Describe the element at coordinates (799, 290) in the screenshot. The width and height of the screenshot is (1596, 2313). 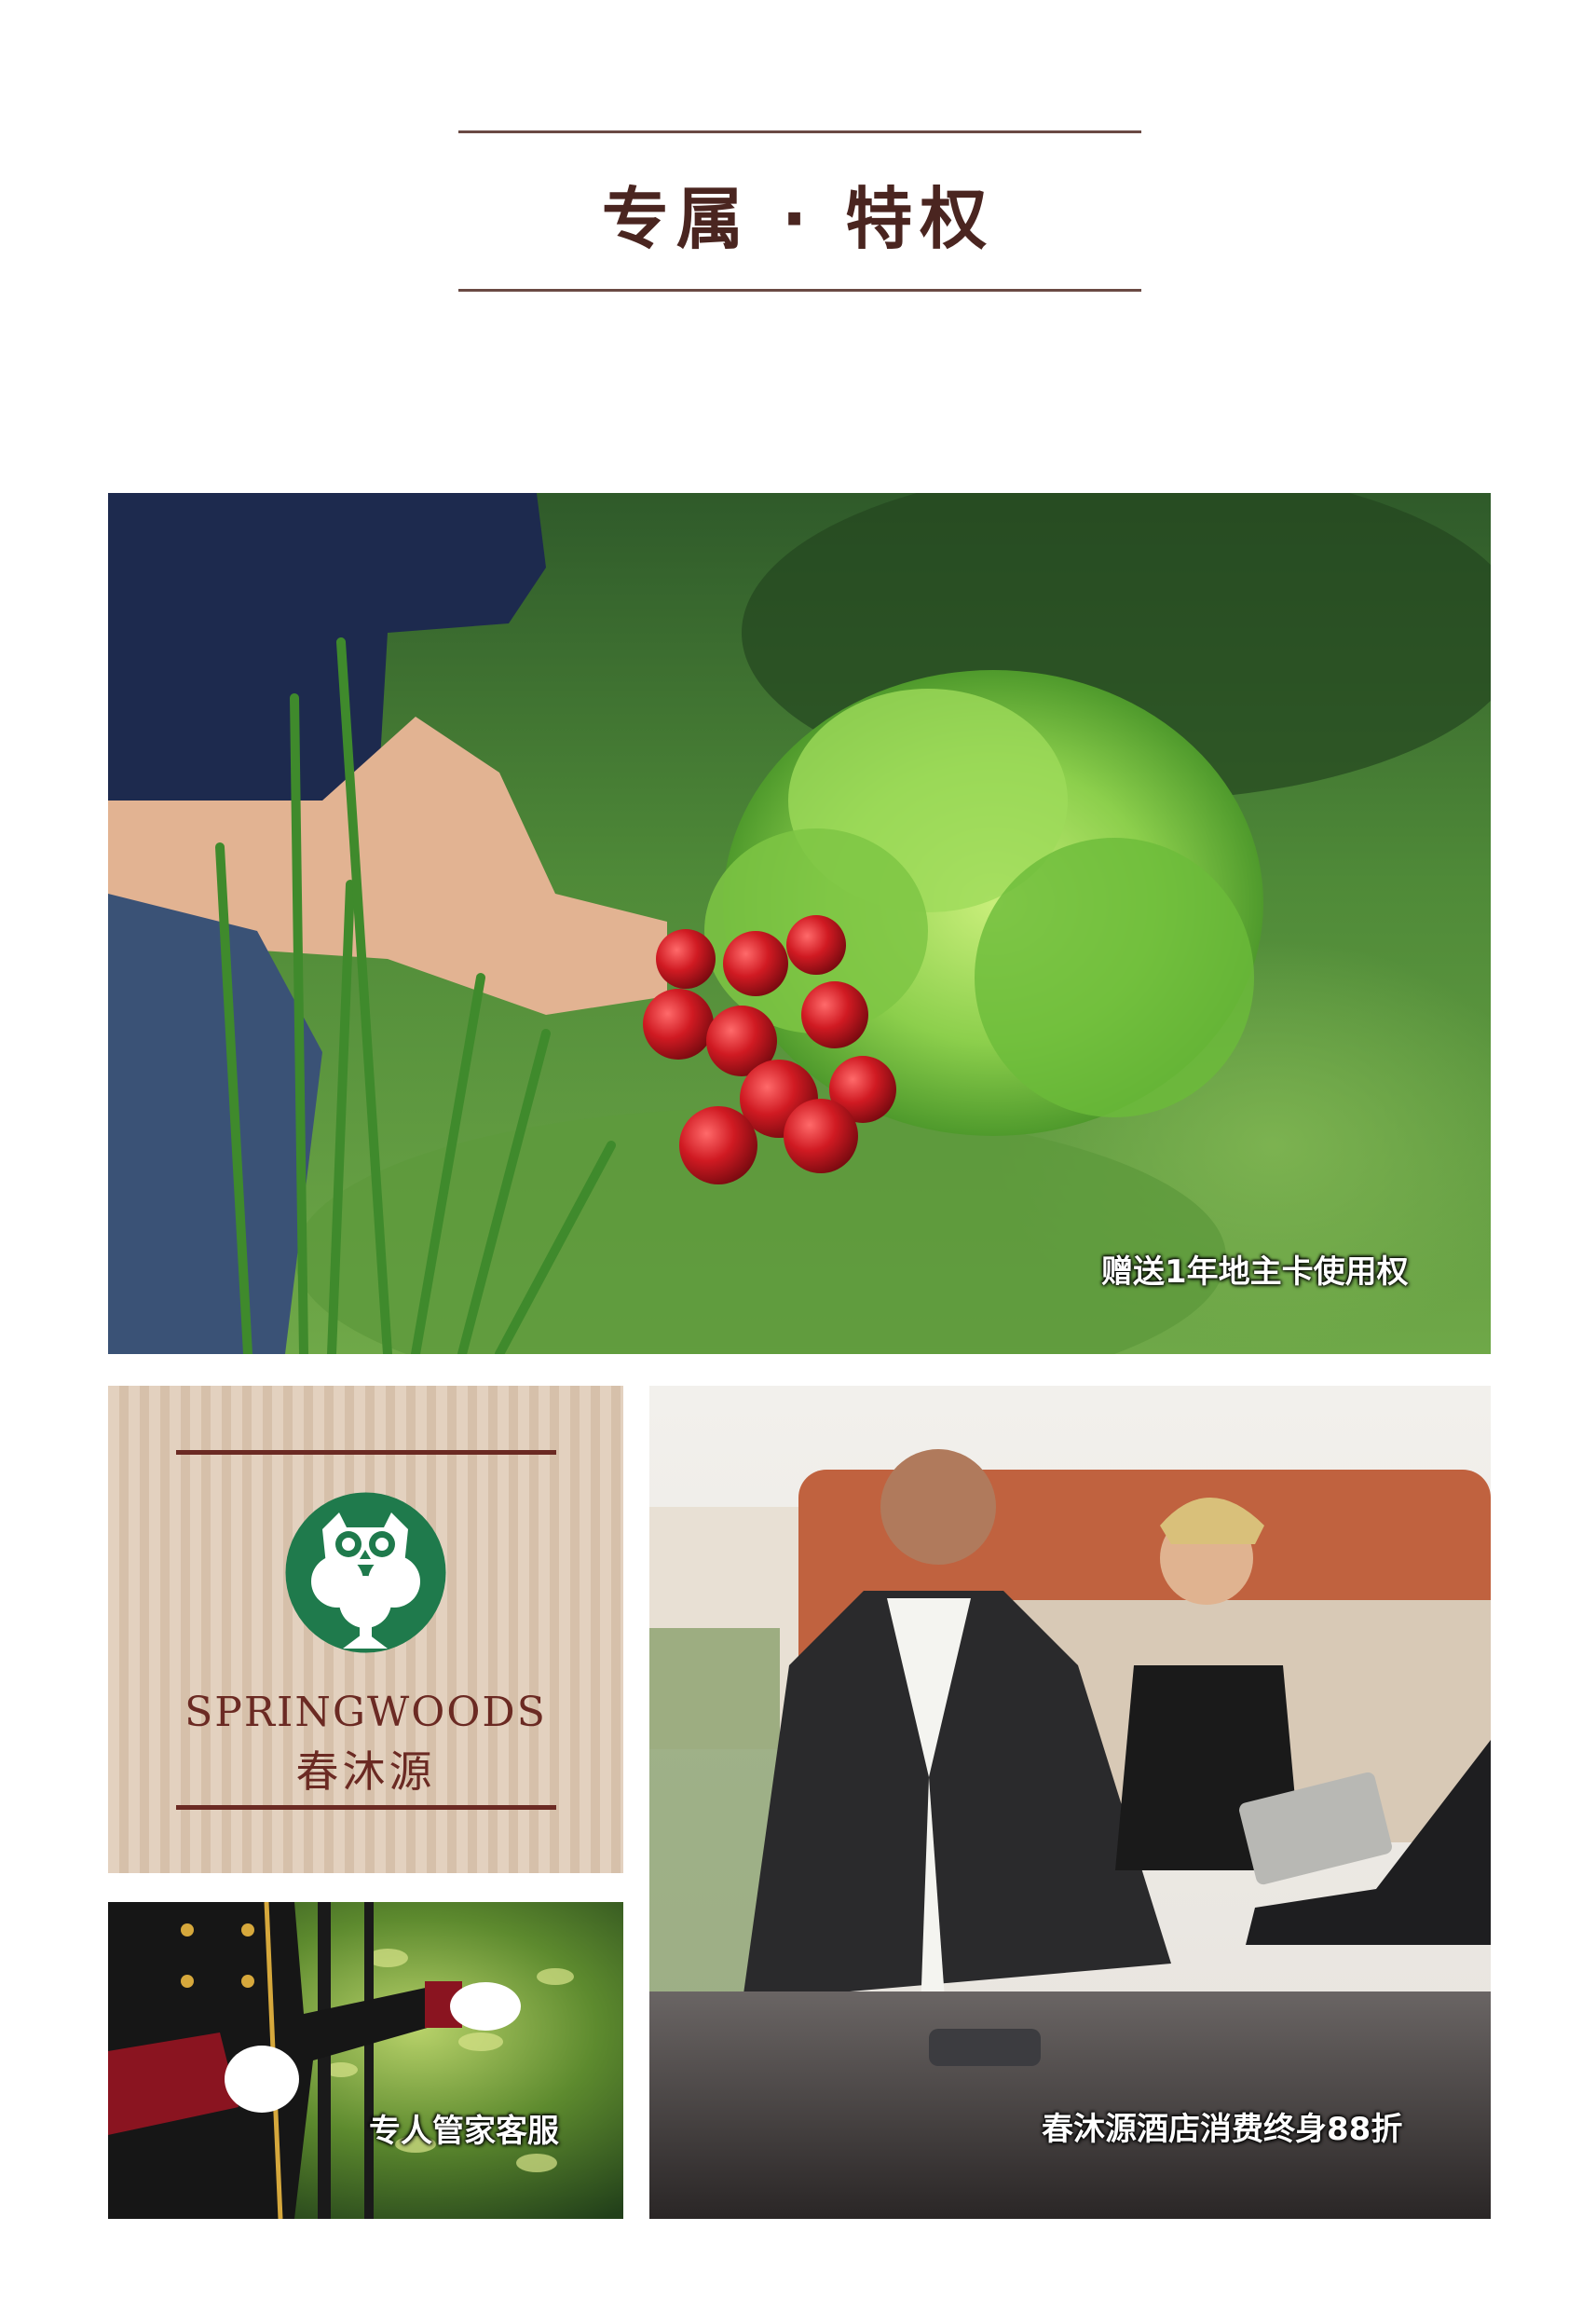
I see `title-bottom-rule` at that location.